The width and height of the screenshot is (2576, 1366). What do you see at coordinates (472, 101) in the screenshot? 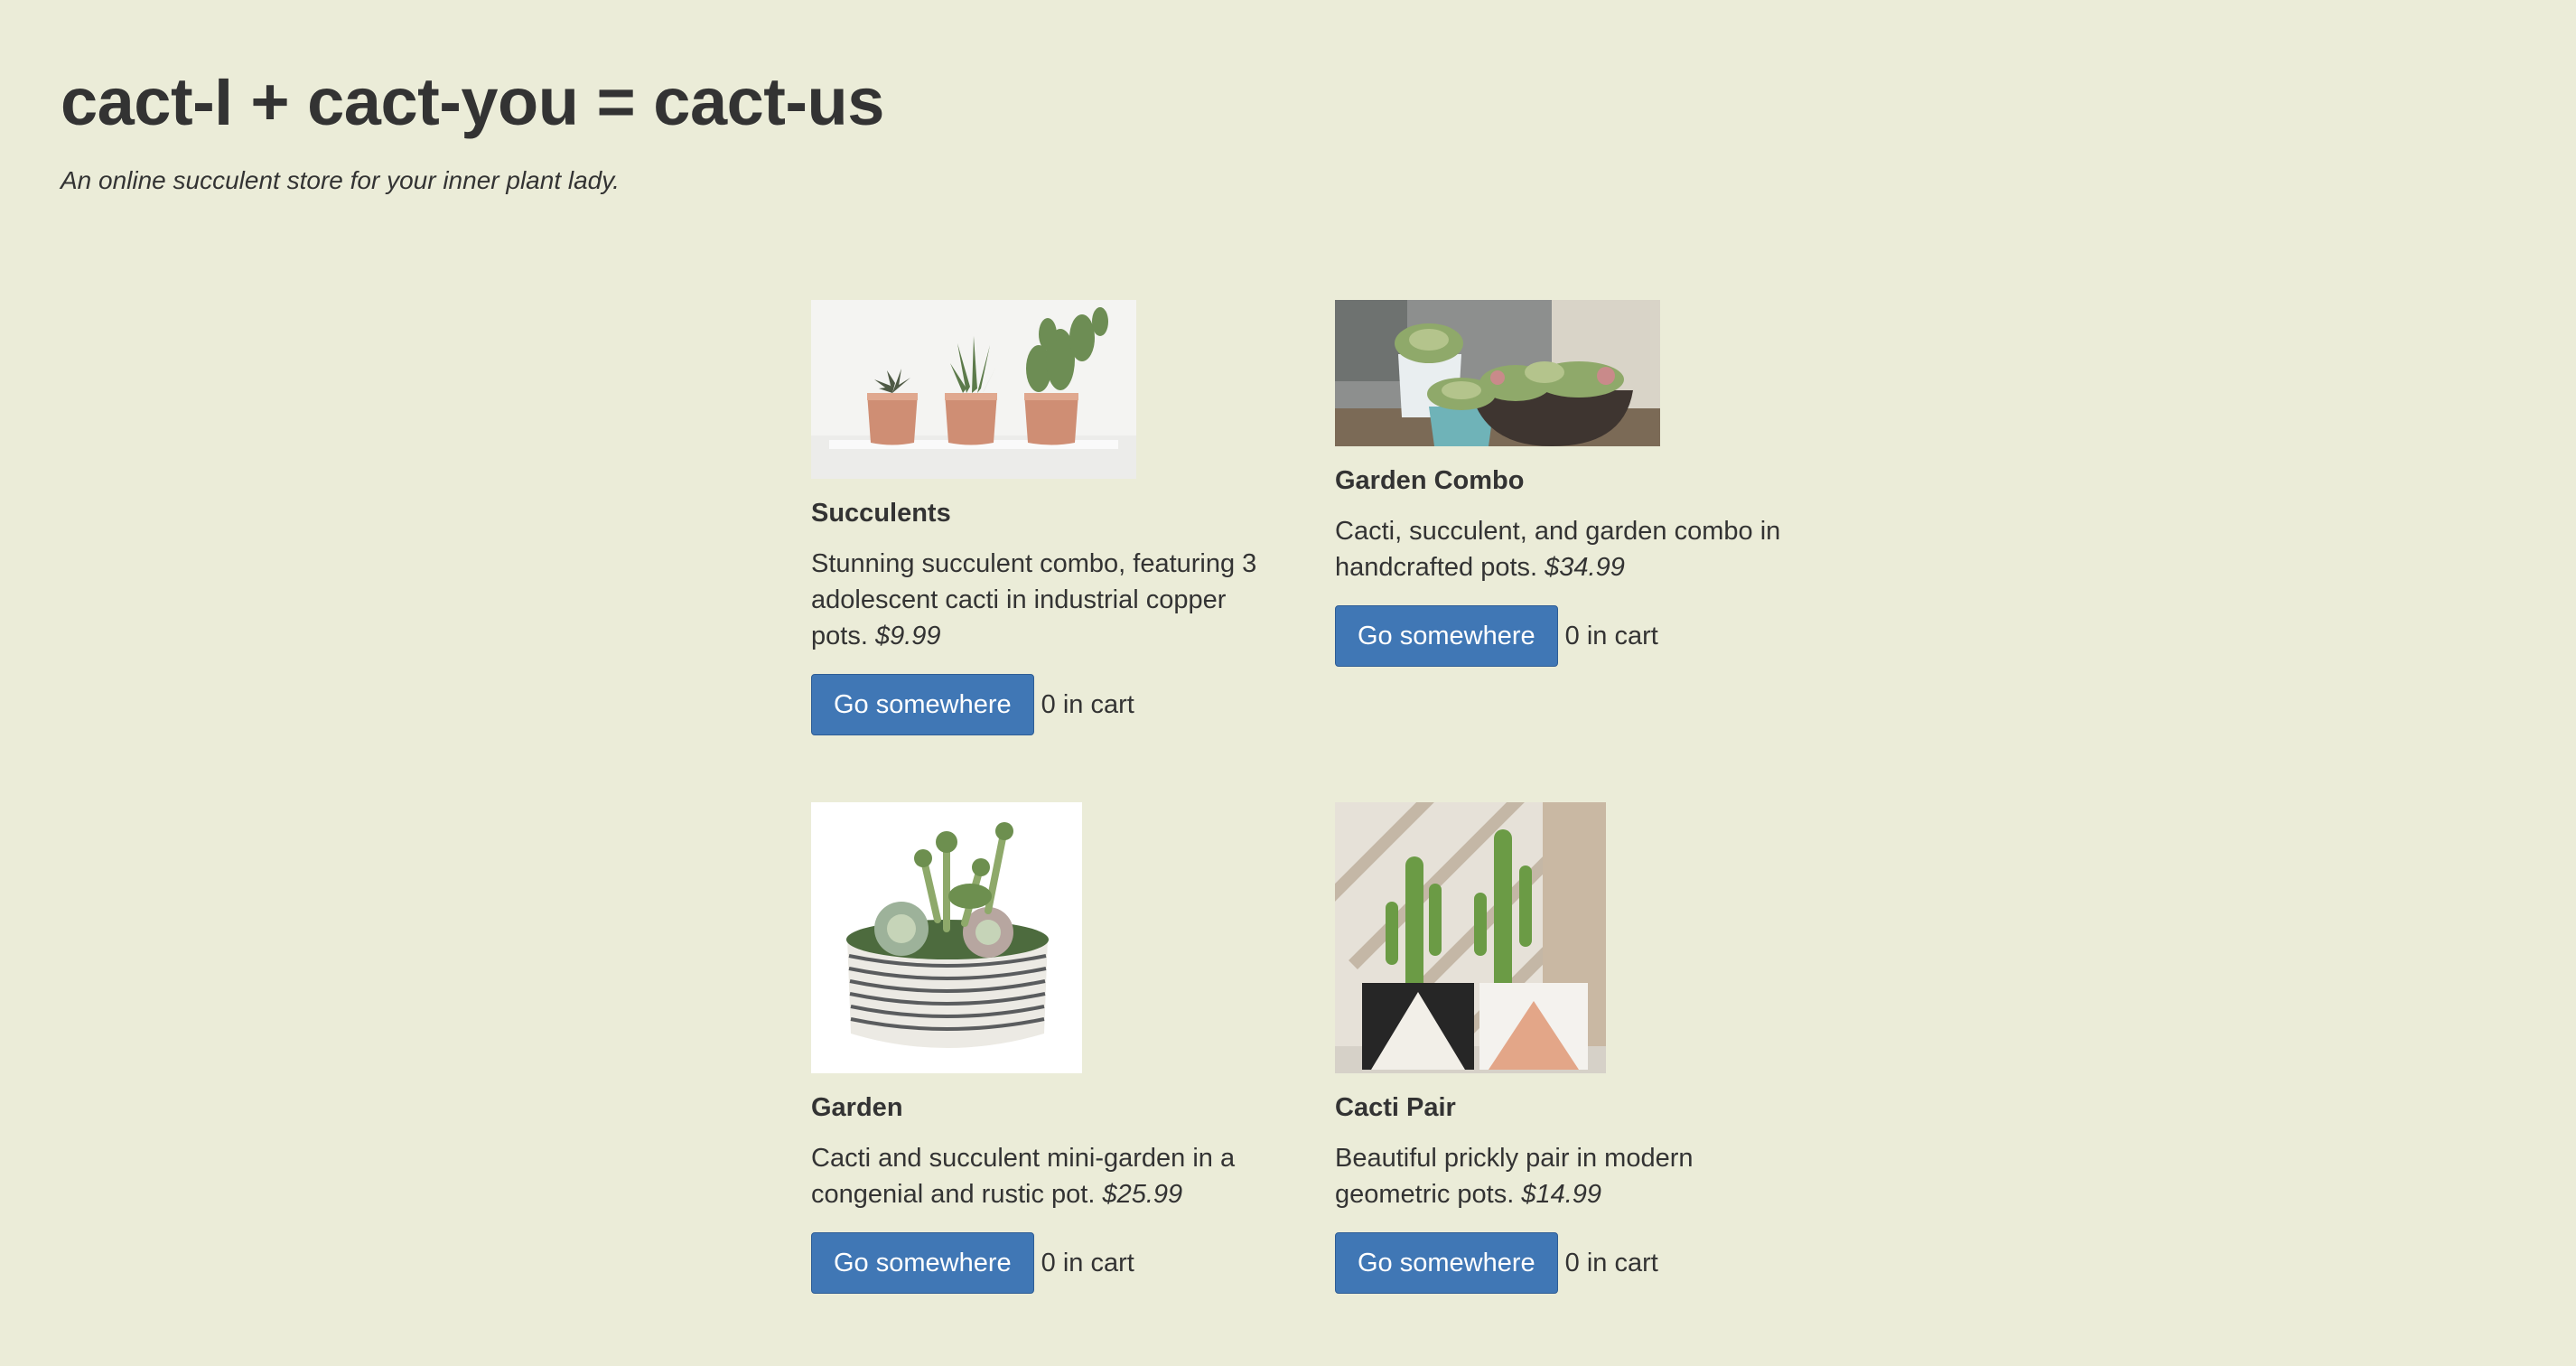
I see `site-title: cact-I + cact-you = cact-us` at bounding box center [472, 101].